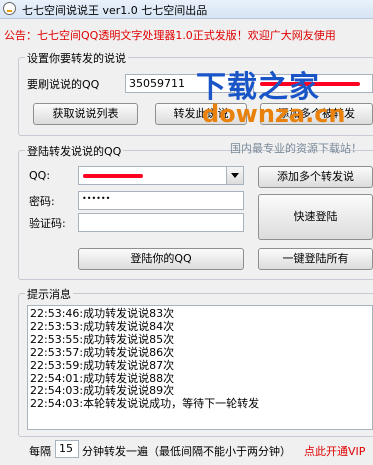 This screenshot has height=465, width=373. Describe the element at coordinates (161, 175) in the screenshot. I see `qq-account-combo` at that location.